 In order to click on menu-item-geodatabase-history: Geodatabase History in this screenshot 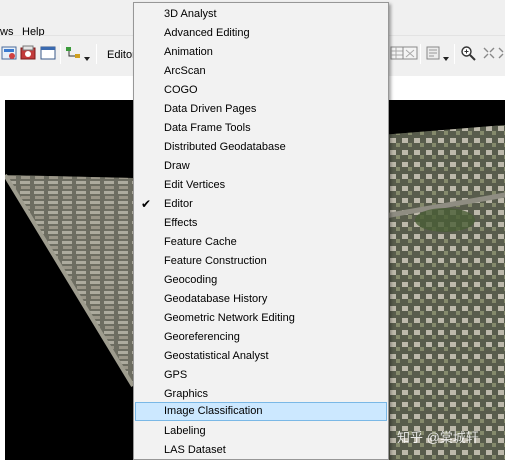, I will do `click(261, 299)`.